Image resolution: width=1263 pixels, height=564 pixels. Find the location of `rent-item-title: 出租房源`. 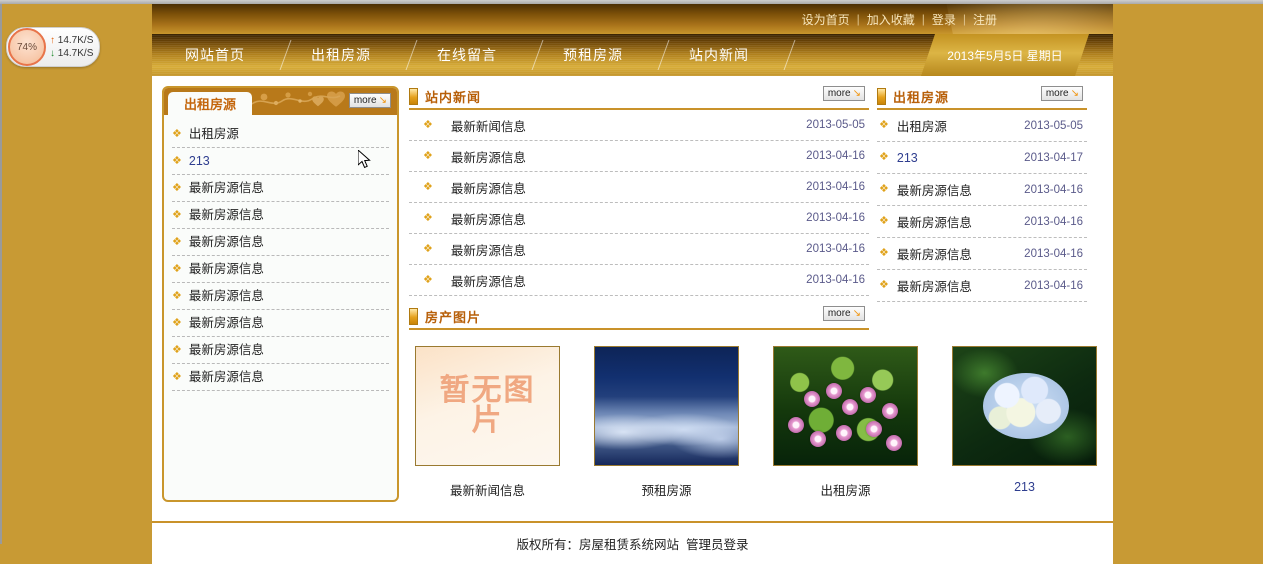

rent-item-title: 出租房源 is located at coordinates (960, 125).